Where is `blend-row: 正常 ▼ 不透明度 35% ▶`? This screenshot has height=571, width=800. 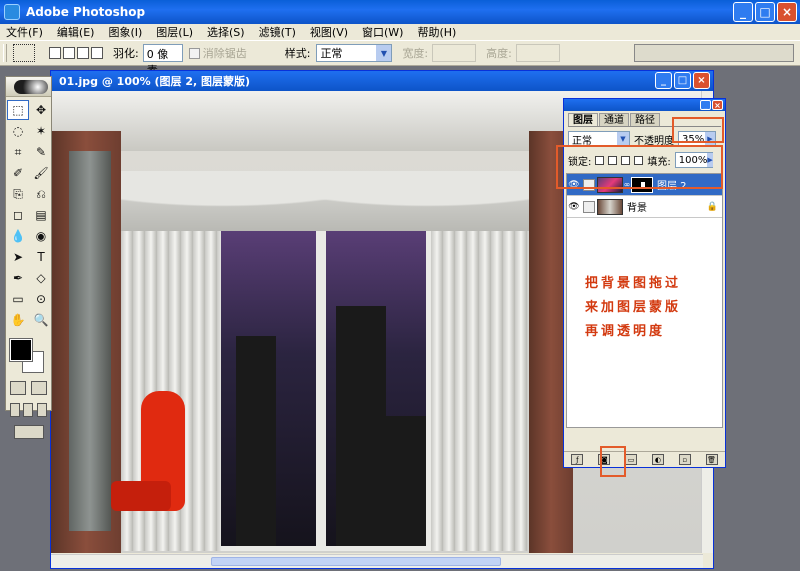
blend-row: 正常 ▼ 不透明度 35% ▶ is located at coordinates (644, 139).